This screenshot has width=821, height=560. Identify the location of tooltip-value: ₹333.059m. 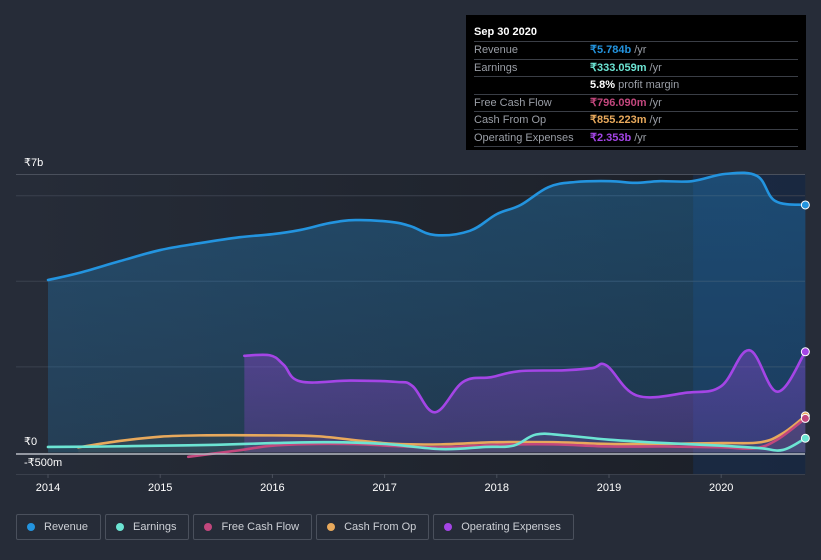
(618, 67).